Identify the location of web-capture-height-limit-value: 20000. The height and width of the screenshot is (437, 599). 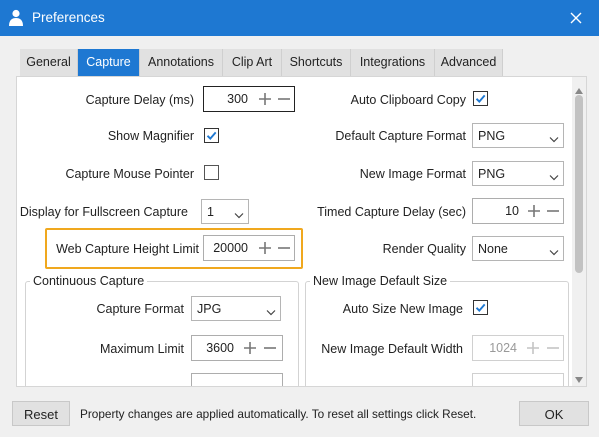
(230, 248).